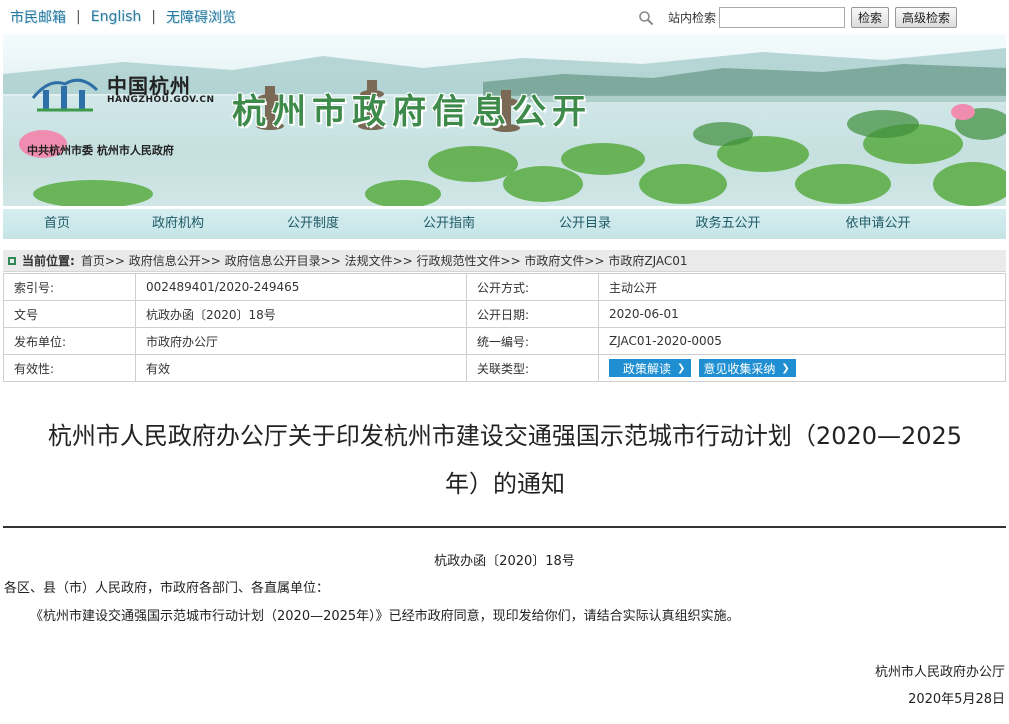 The image size is (1009, 724). Describe the element at coordinates (691, 18) in the screenshot. I see `search-label: 站内检索` at that location.